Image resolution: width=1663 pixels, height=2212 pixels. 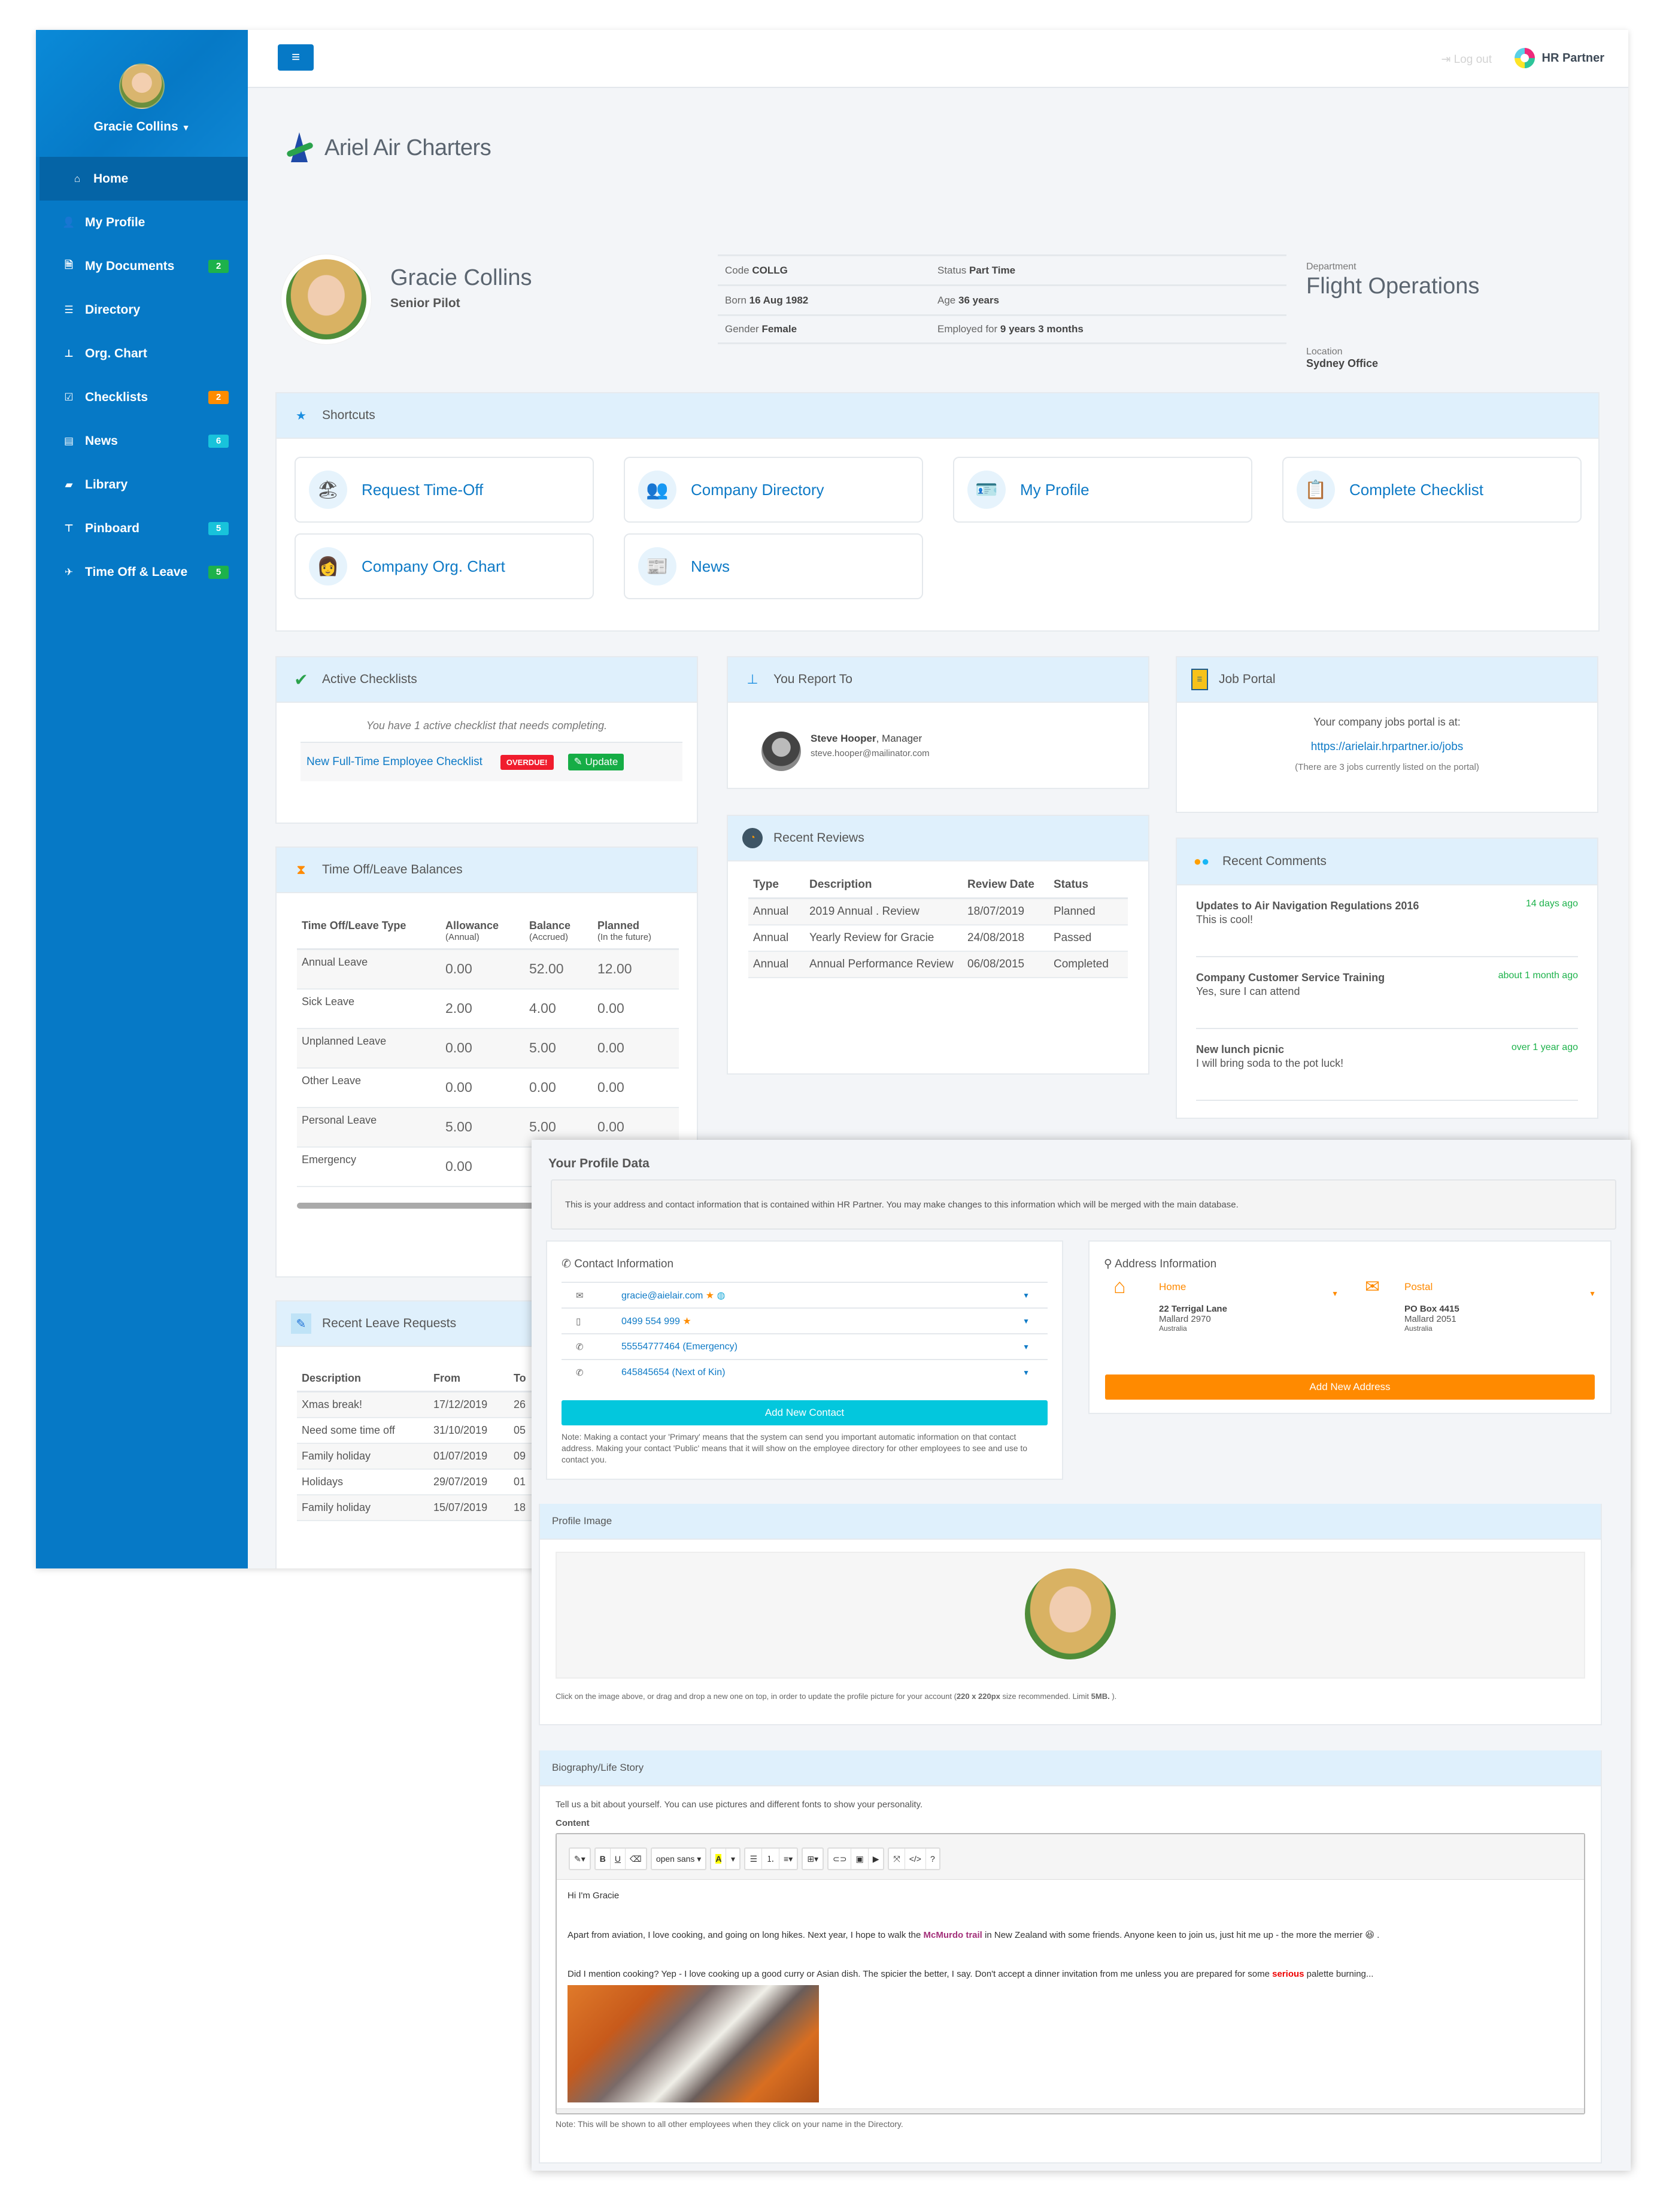 I want to click on leave-request-description: Holidays, so click(x=363, y=1482).